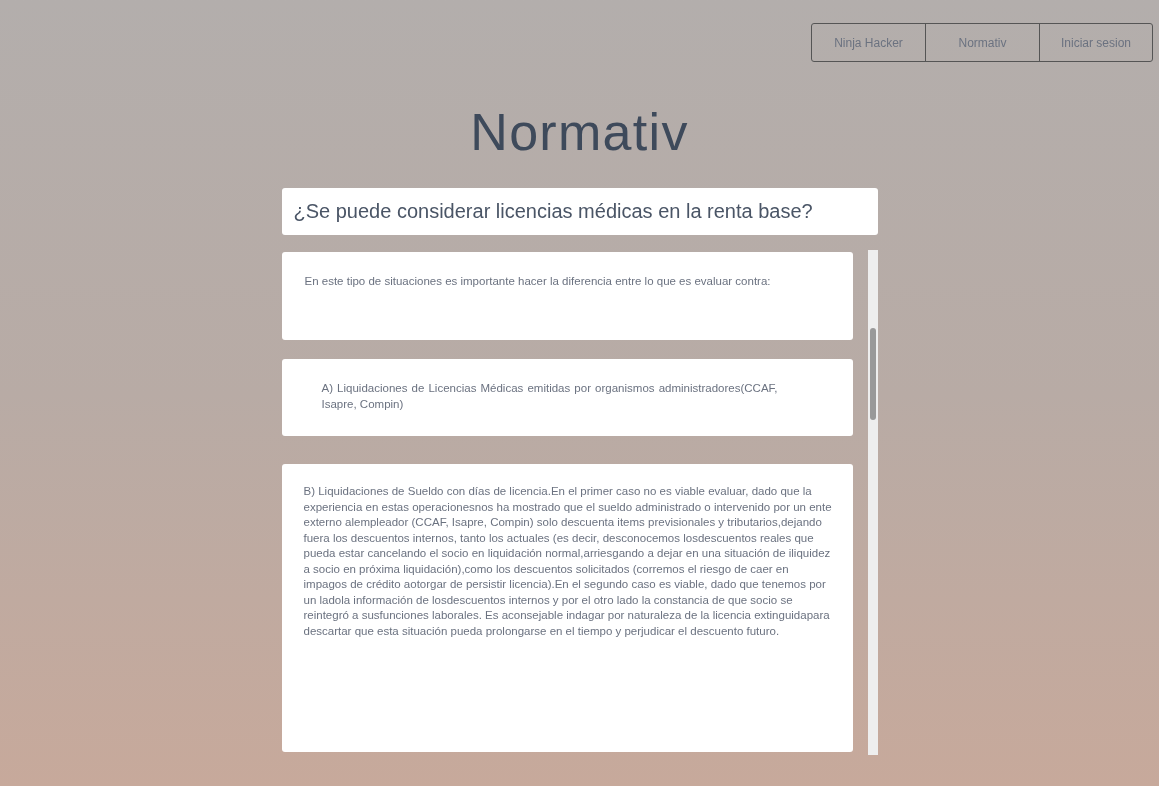 This screenshot has width=1159, height=786. What do you see at coordinates (579, 132) in the screenshot?
I see `page-title: Normativ` at bounding box center [579, 132].